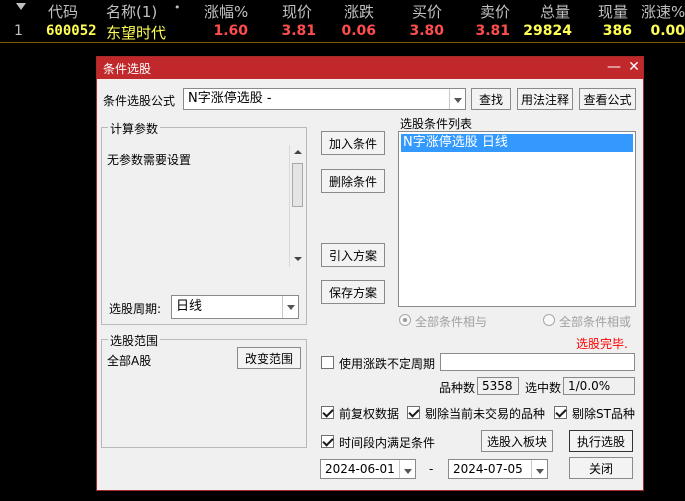  Describe the element at coordinates (136, 33) in the screenshot. I see `stock-name: 东望时代` at that location.